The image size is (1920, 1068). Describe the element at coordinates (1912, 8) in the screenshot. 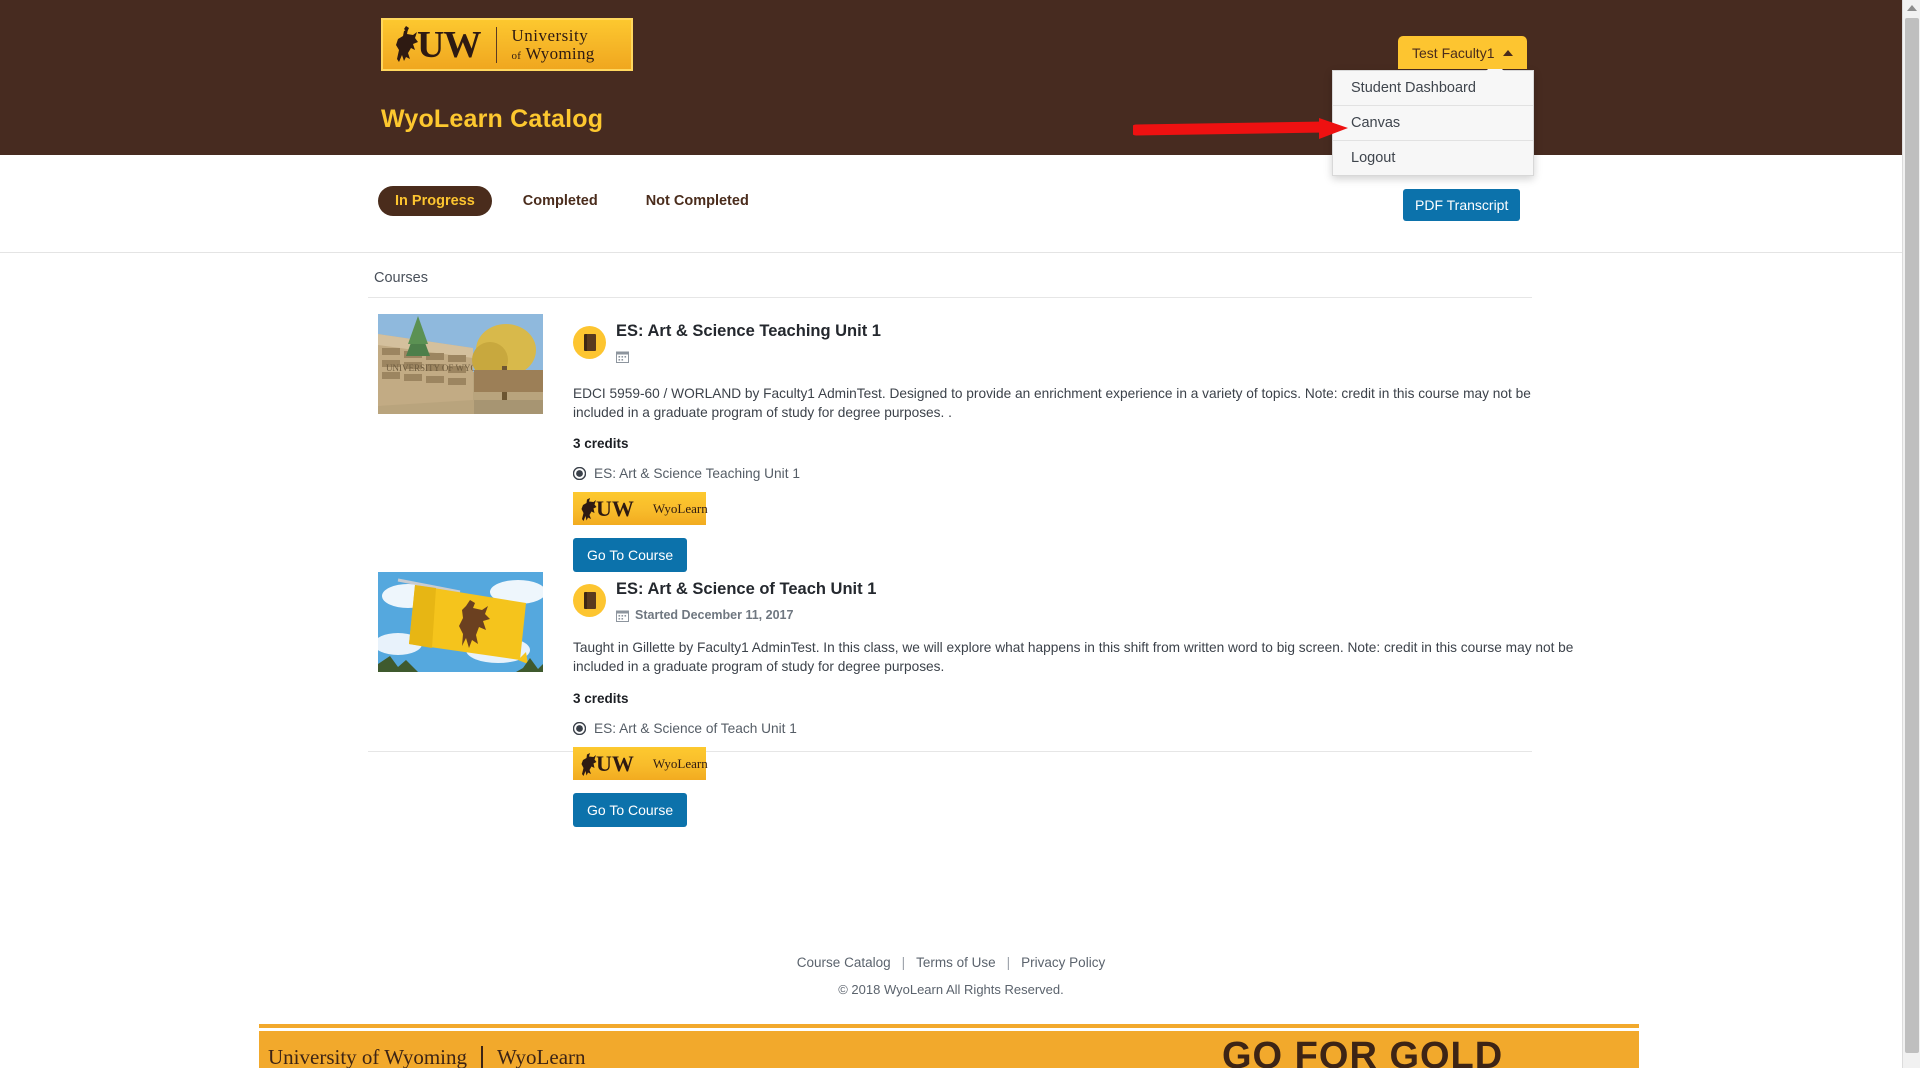

I see `scroll-up-arrow-icon` at that location.